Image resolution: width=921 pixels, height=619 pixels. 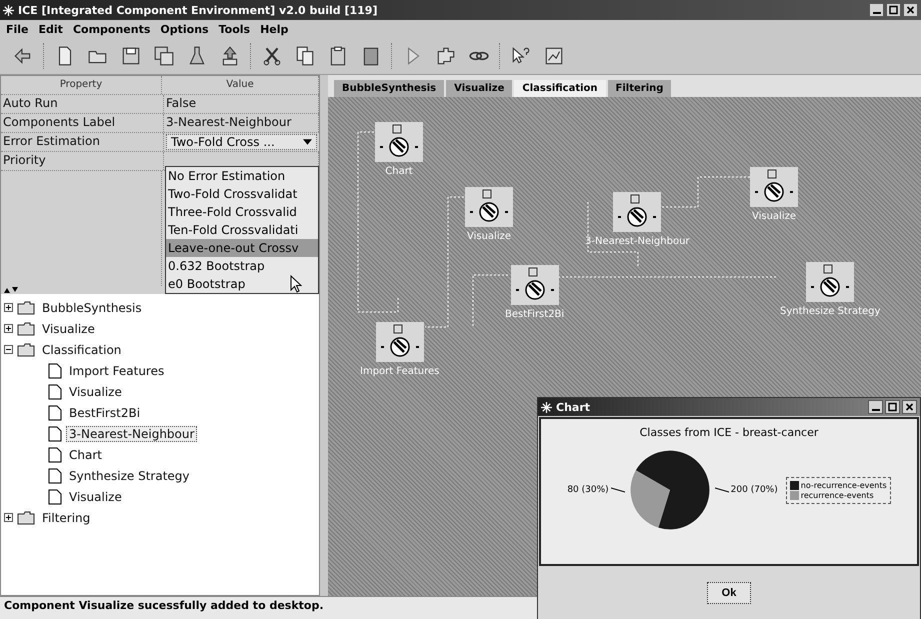 I want to click on menu-item: Options, so click(x=184, y=29).